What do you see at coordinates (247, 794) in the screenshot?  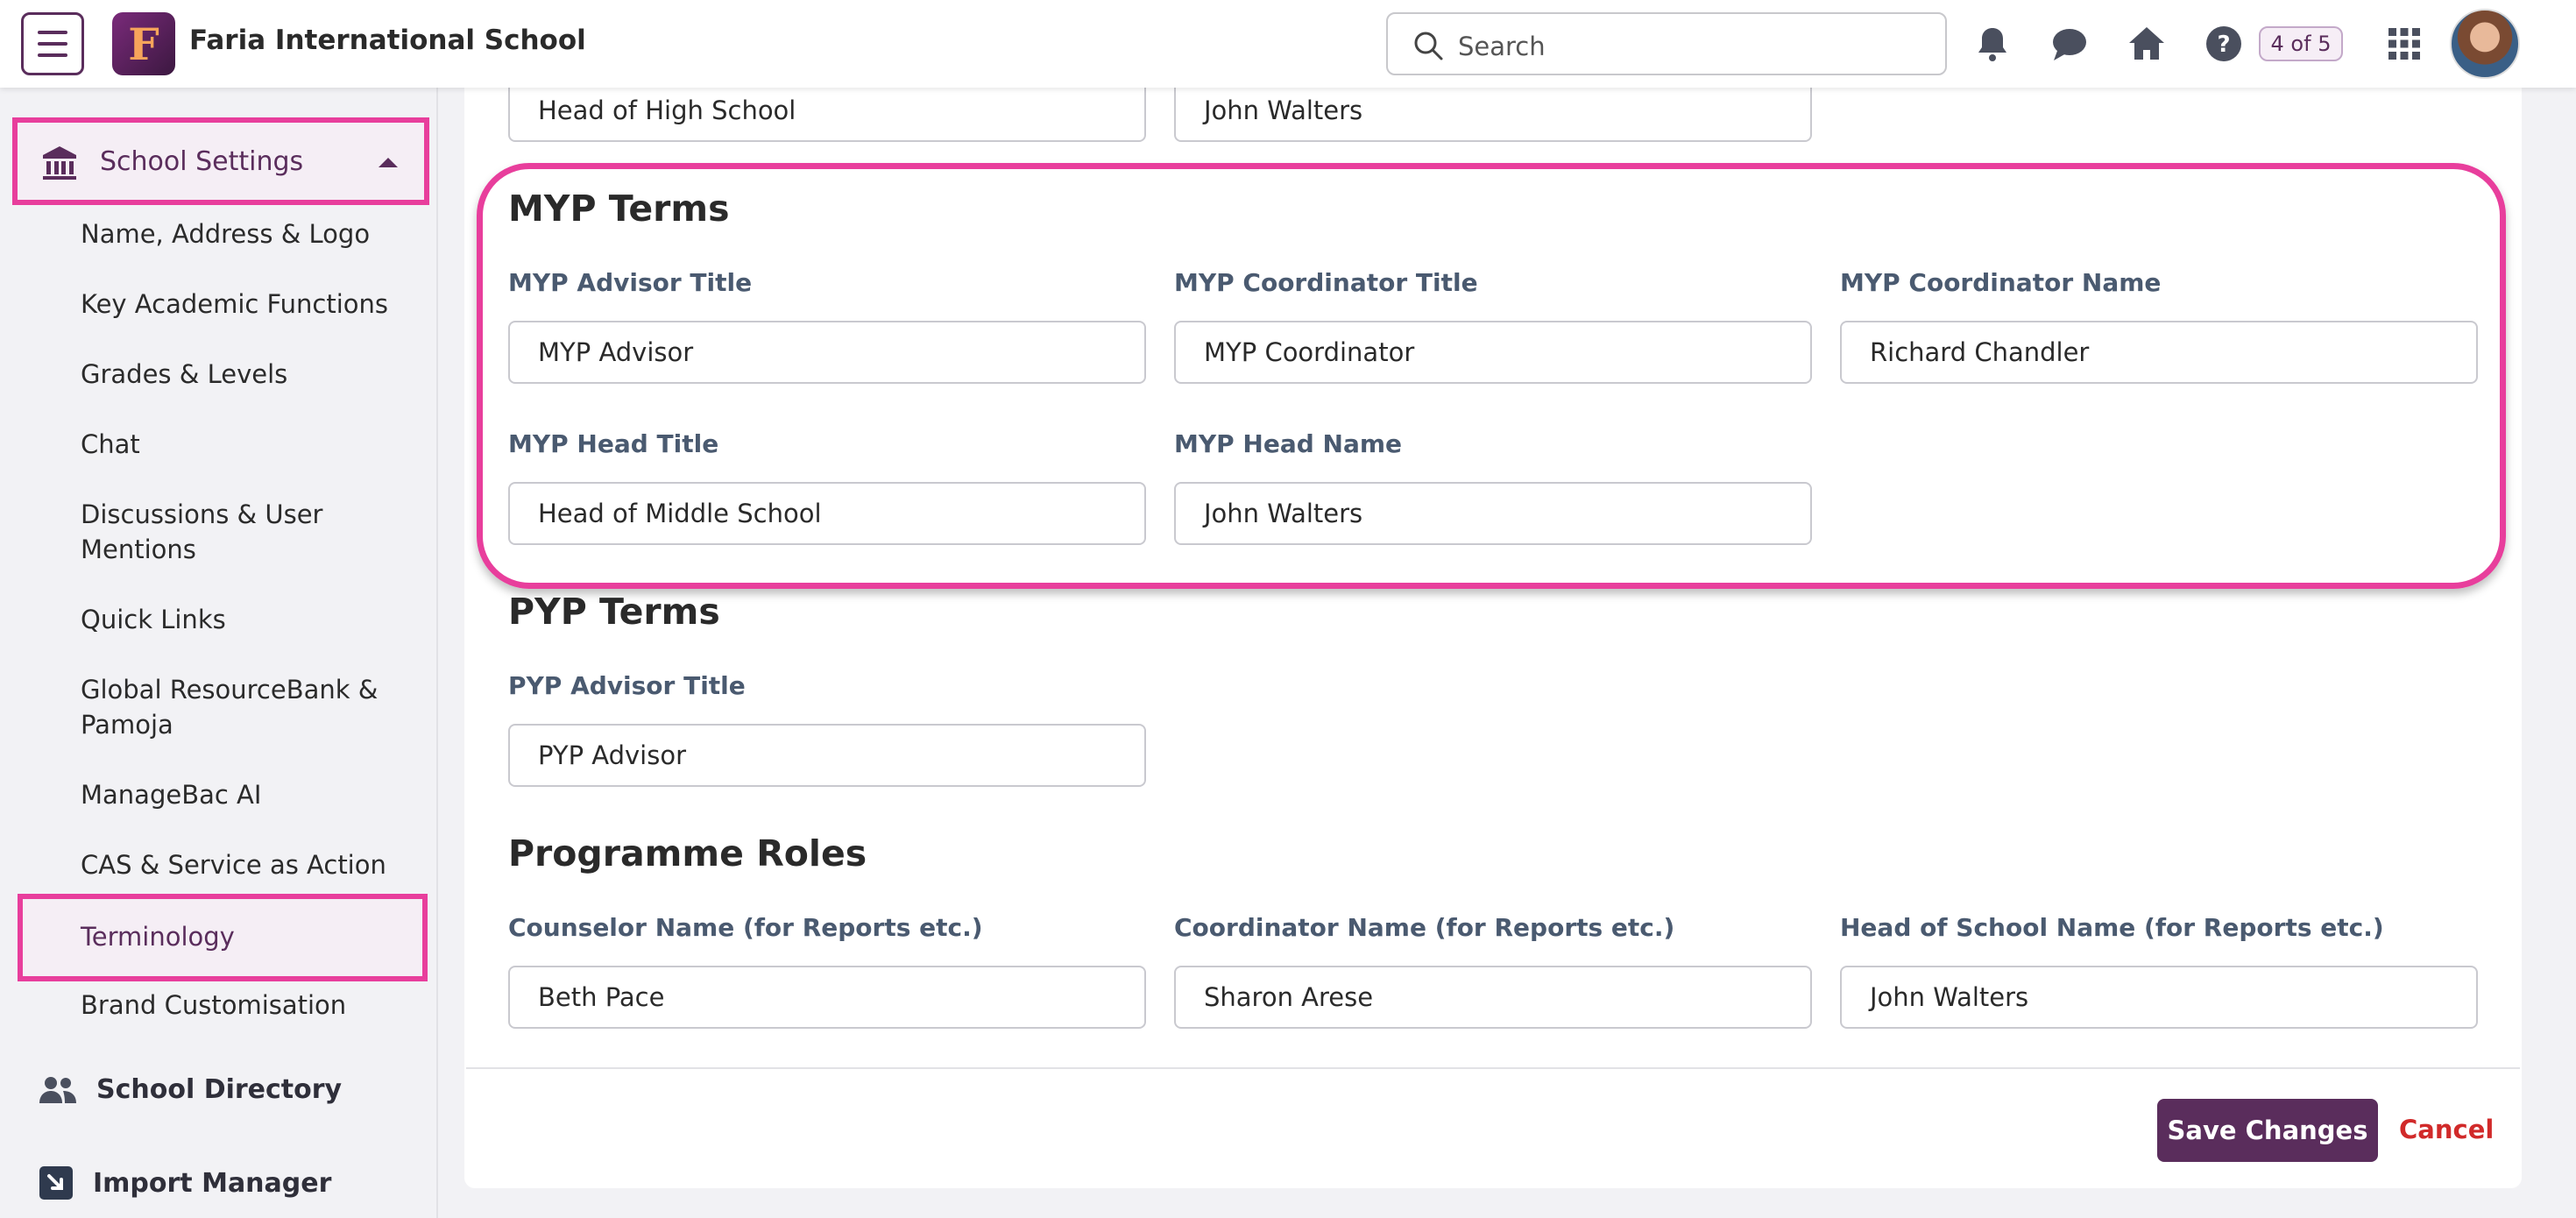 I see `sidebar-item-managebac-ai: ManageBac AI` at bounding box center [247, 794].